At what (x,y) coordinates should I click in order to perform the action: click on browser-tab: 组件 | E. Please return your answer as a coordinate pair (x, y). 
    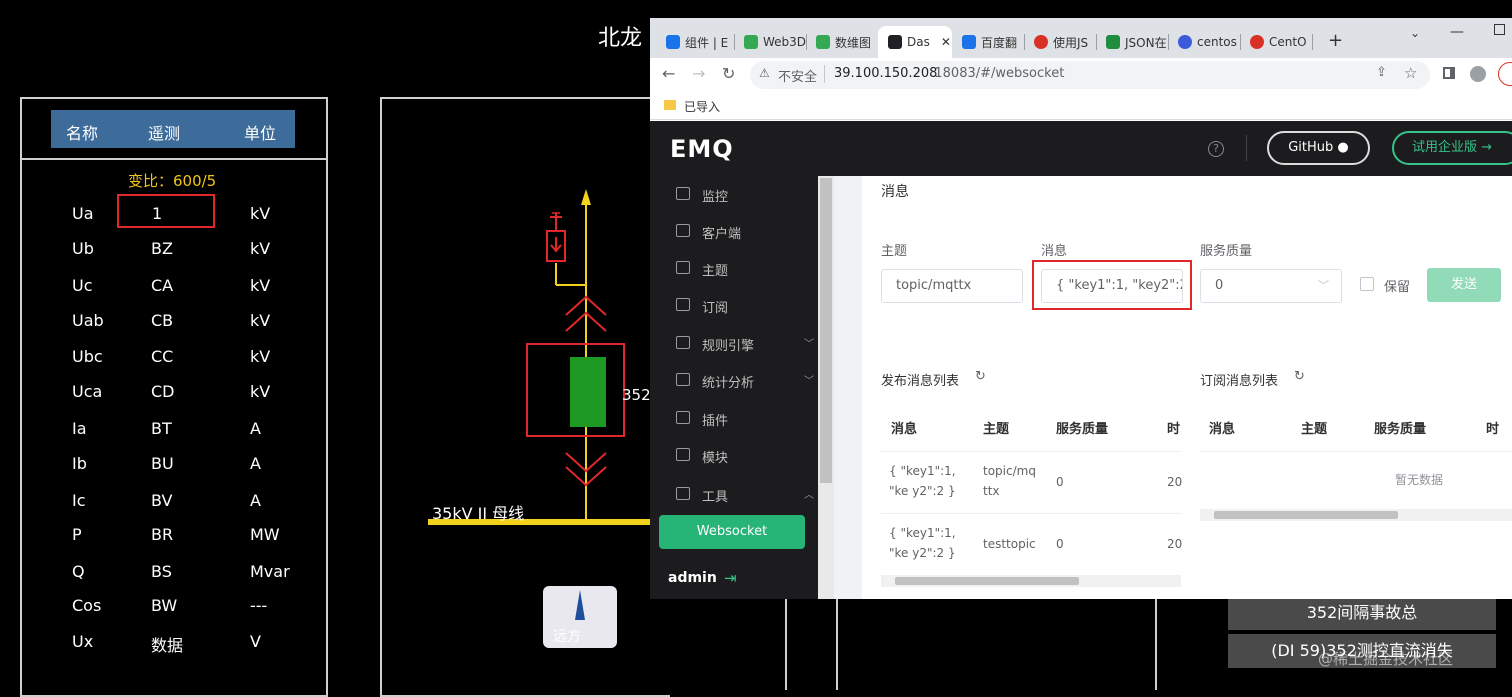
    Looking at the image, I should click on (695, 42).